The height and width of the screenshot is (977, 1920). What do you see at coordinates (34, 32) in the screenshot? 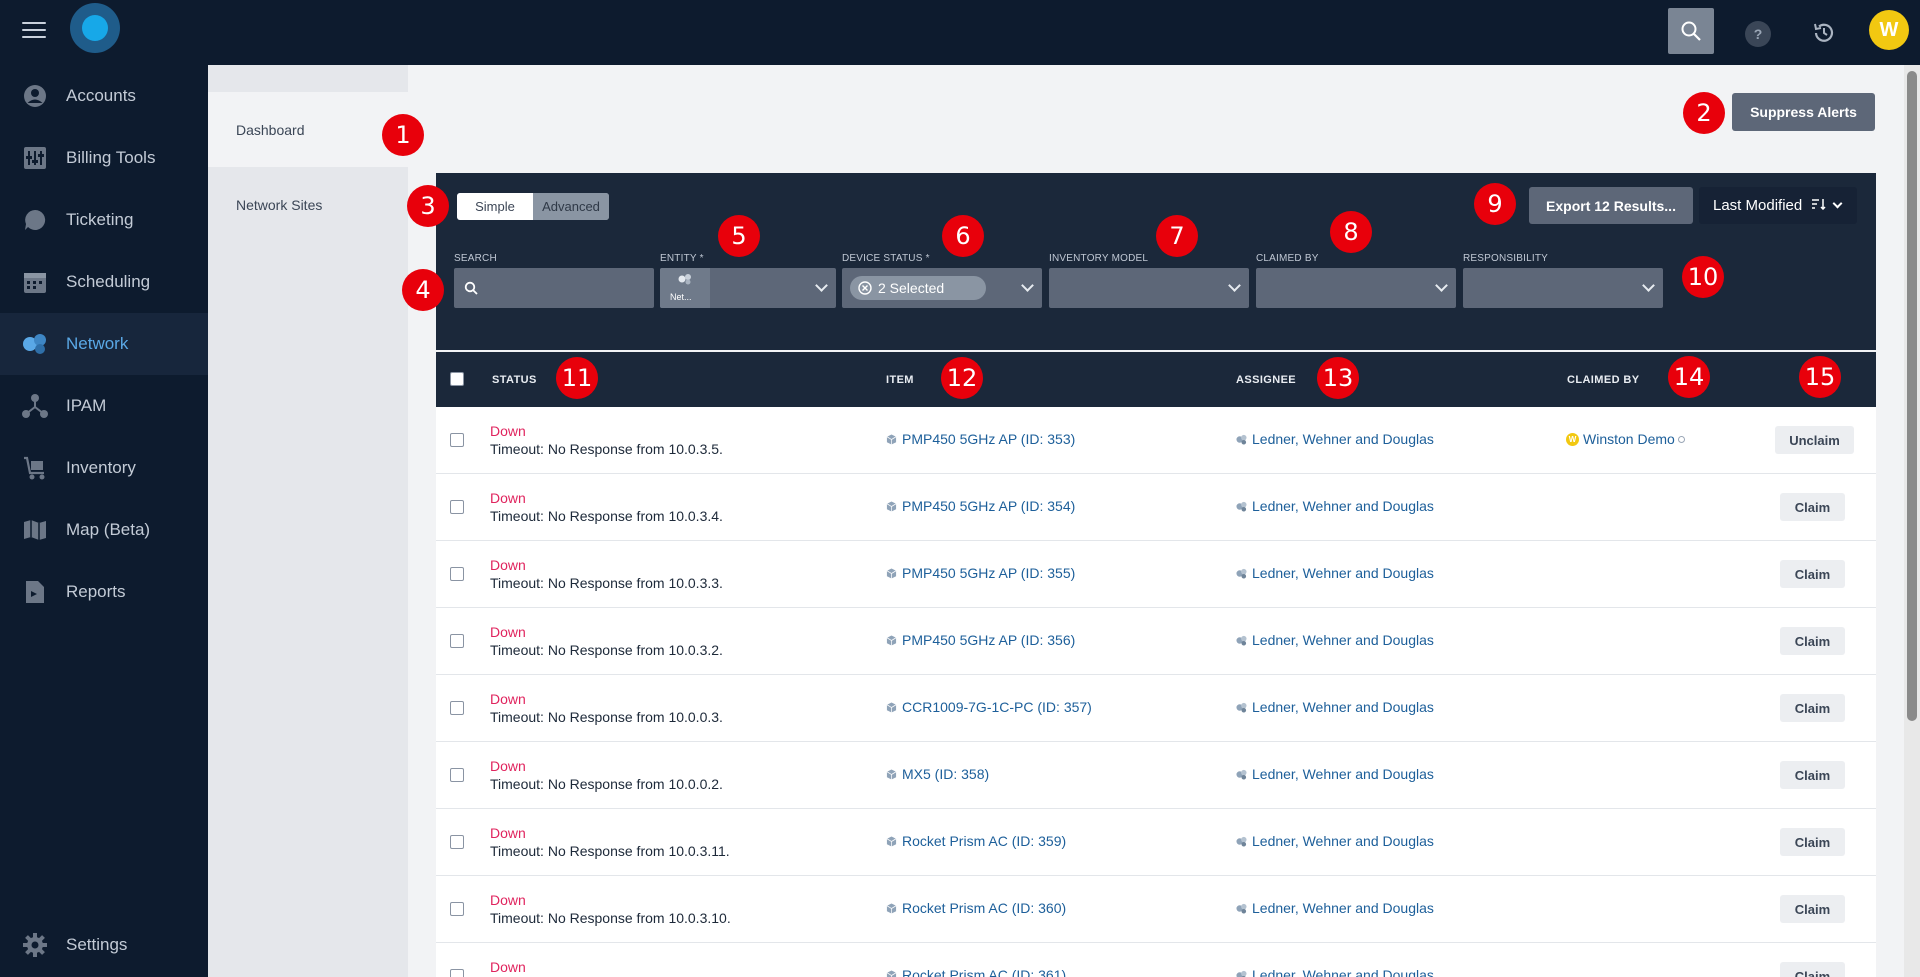
I see `hamburger-menu-icon` at bounding box center [34, 32].